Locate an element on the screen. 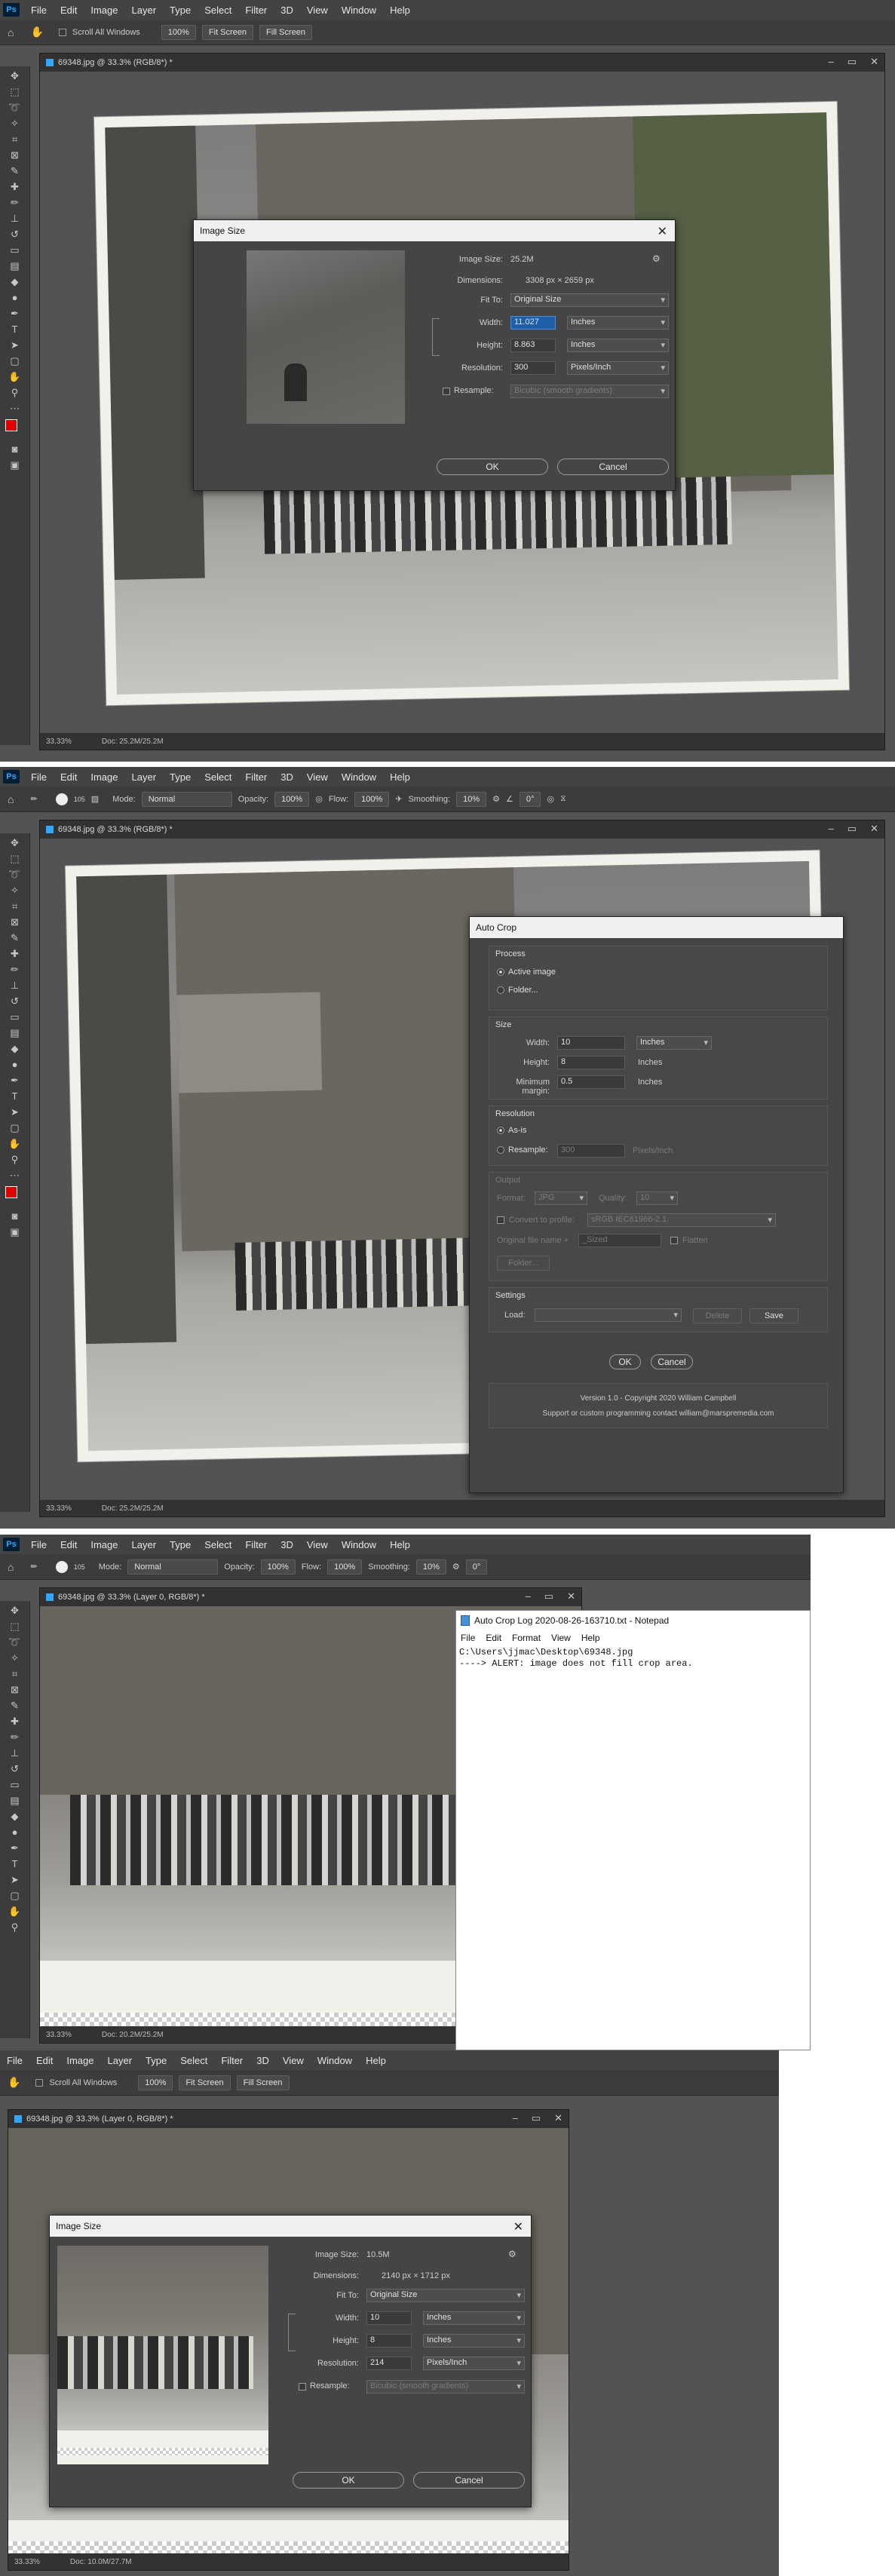 The width and height of the screenshot is (895, 2576). height-unit-select: Inches is located at coordinates (474, 2341).